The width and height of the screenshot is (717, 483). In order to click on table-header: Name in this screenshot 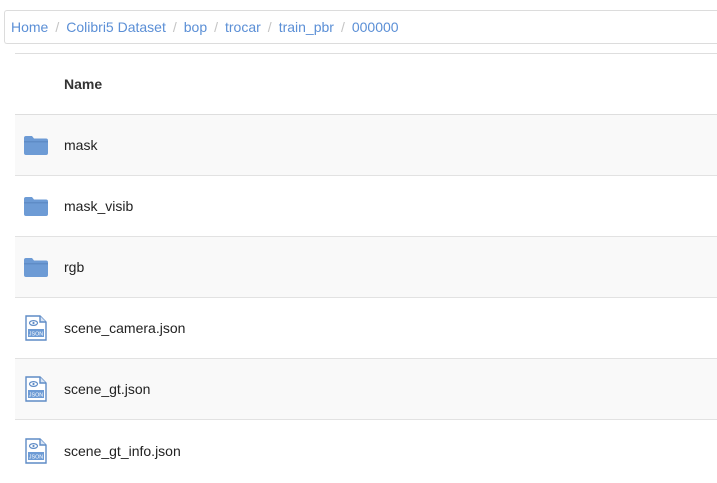, I will do `click(366, 84)`.